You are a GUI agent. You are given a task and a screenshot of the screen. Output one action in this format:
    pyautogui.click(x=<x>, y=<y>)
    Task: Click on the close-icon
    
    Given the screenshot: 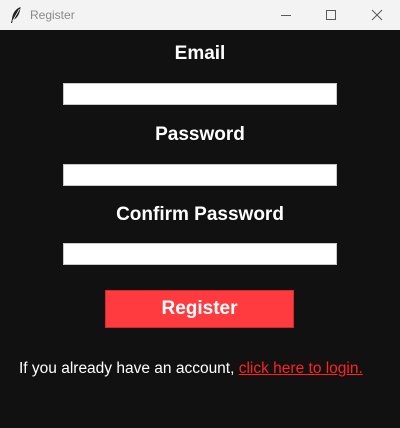 What is the action you would take?
    pyautogui.click(x=377, y=15)
    